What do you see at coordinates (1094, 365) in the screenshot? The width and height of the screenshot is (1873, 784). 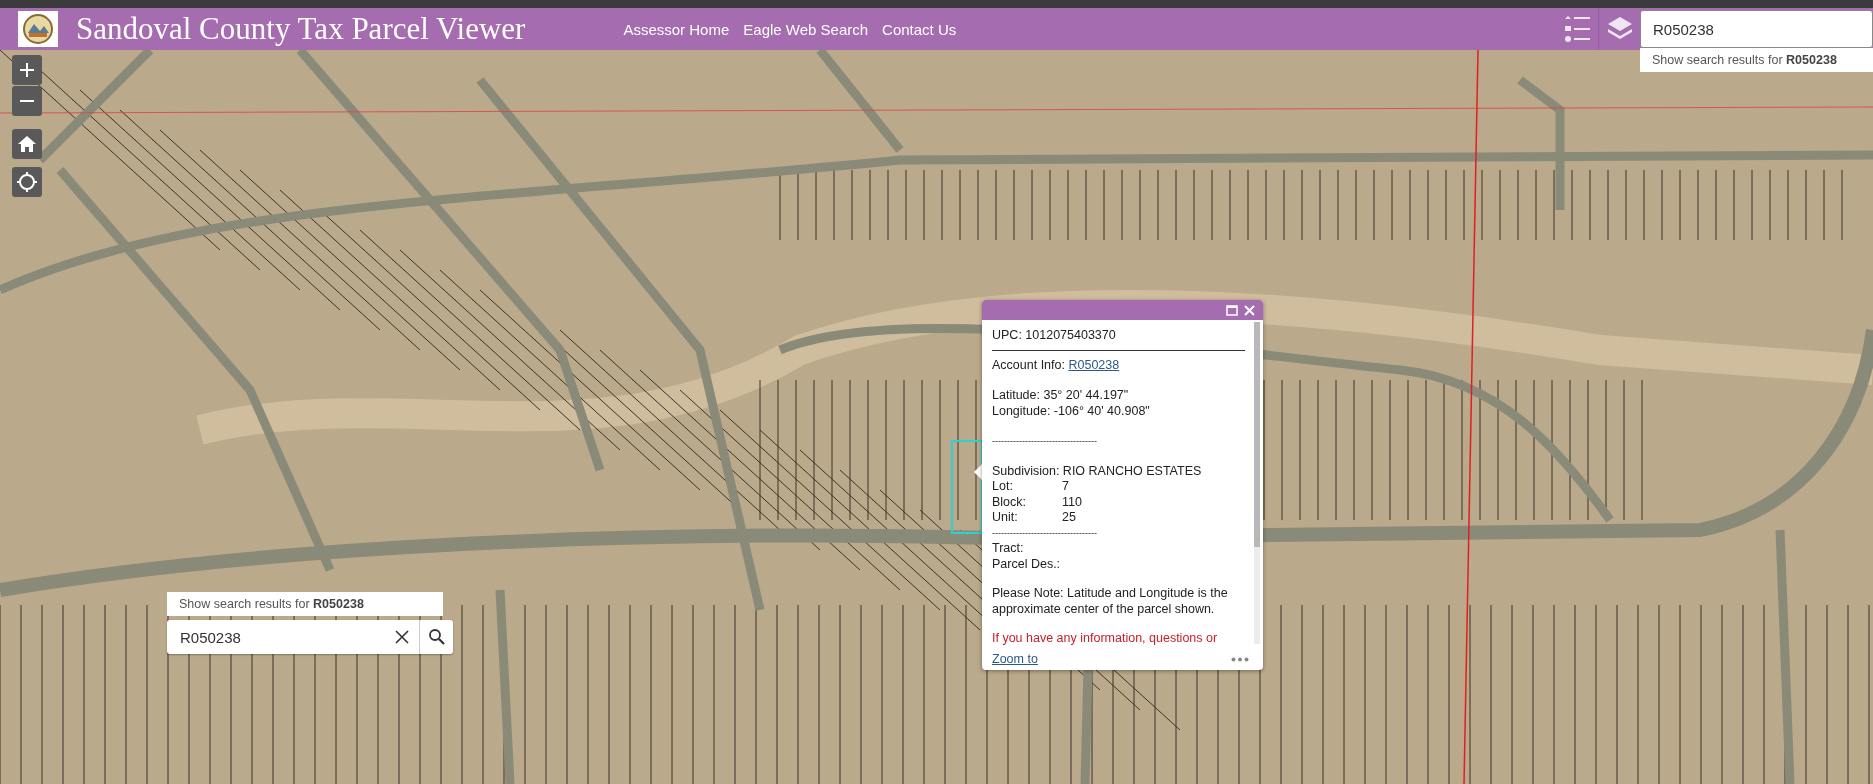 I see `account-link: R050238` at bounding box center [1094, 365].